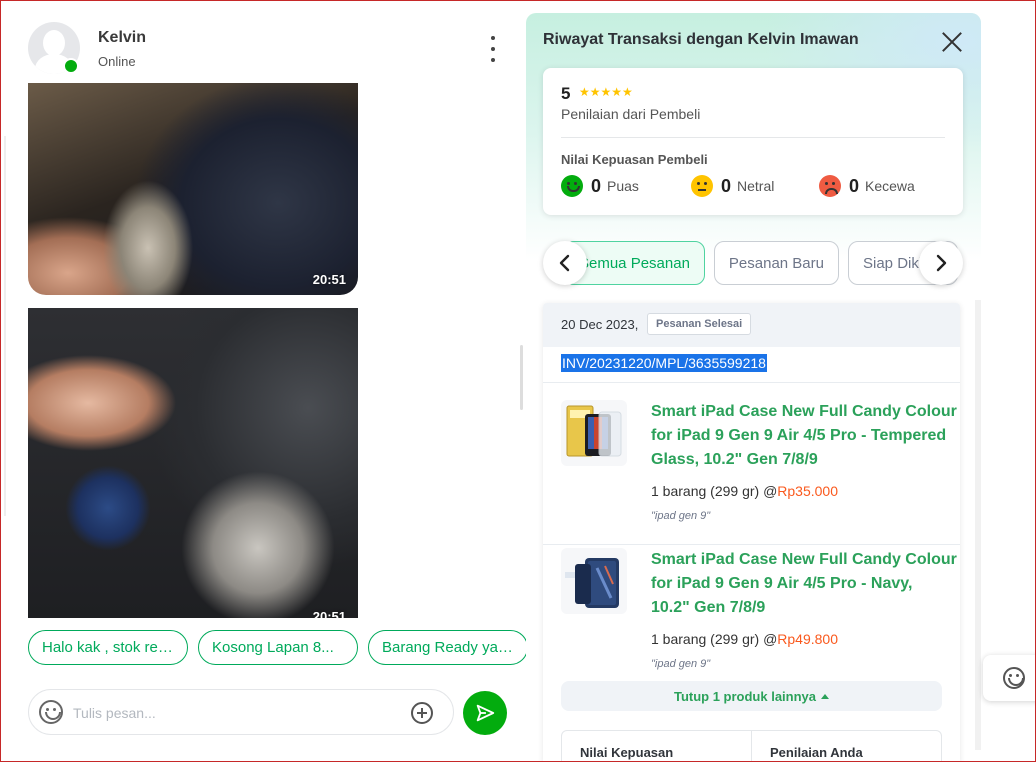 The height and width of the screenshot is (762, 1036). What do you see at coordinates (422, 713) in the screenshot?
I see `add-attachment-icon` at bounding box center [422, 713].